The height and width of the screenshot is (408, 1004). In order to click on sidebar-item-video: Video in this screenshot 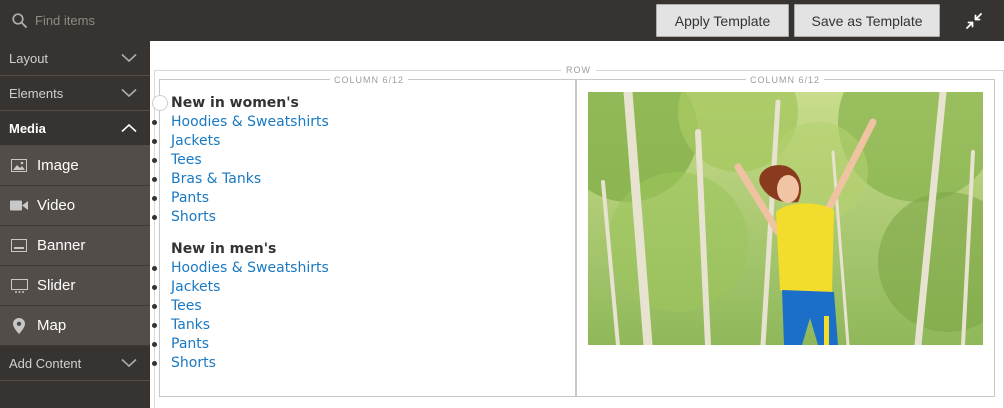, I will do `click(75, 206)`.